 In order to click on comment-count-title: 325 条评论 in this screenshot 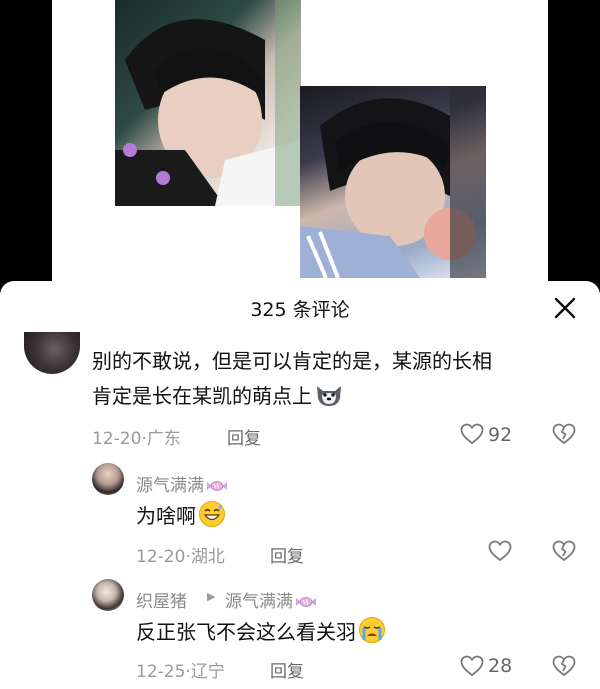, I will do `click(300, 310)`.